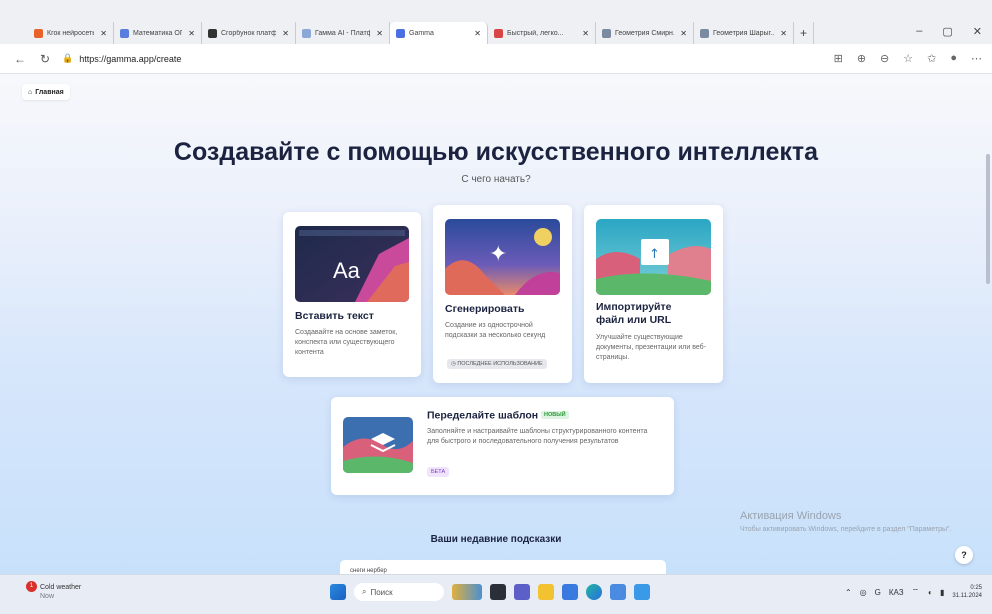 Image resolution: width=992 pixels, height=614 pixels. What do you see at coordinates (988, 219) in the screenshot?
I see `page-scrollbar` at bounding box center [988, 219].